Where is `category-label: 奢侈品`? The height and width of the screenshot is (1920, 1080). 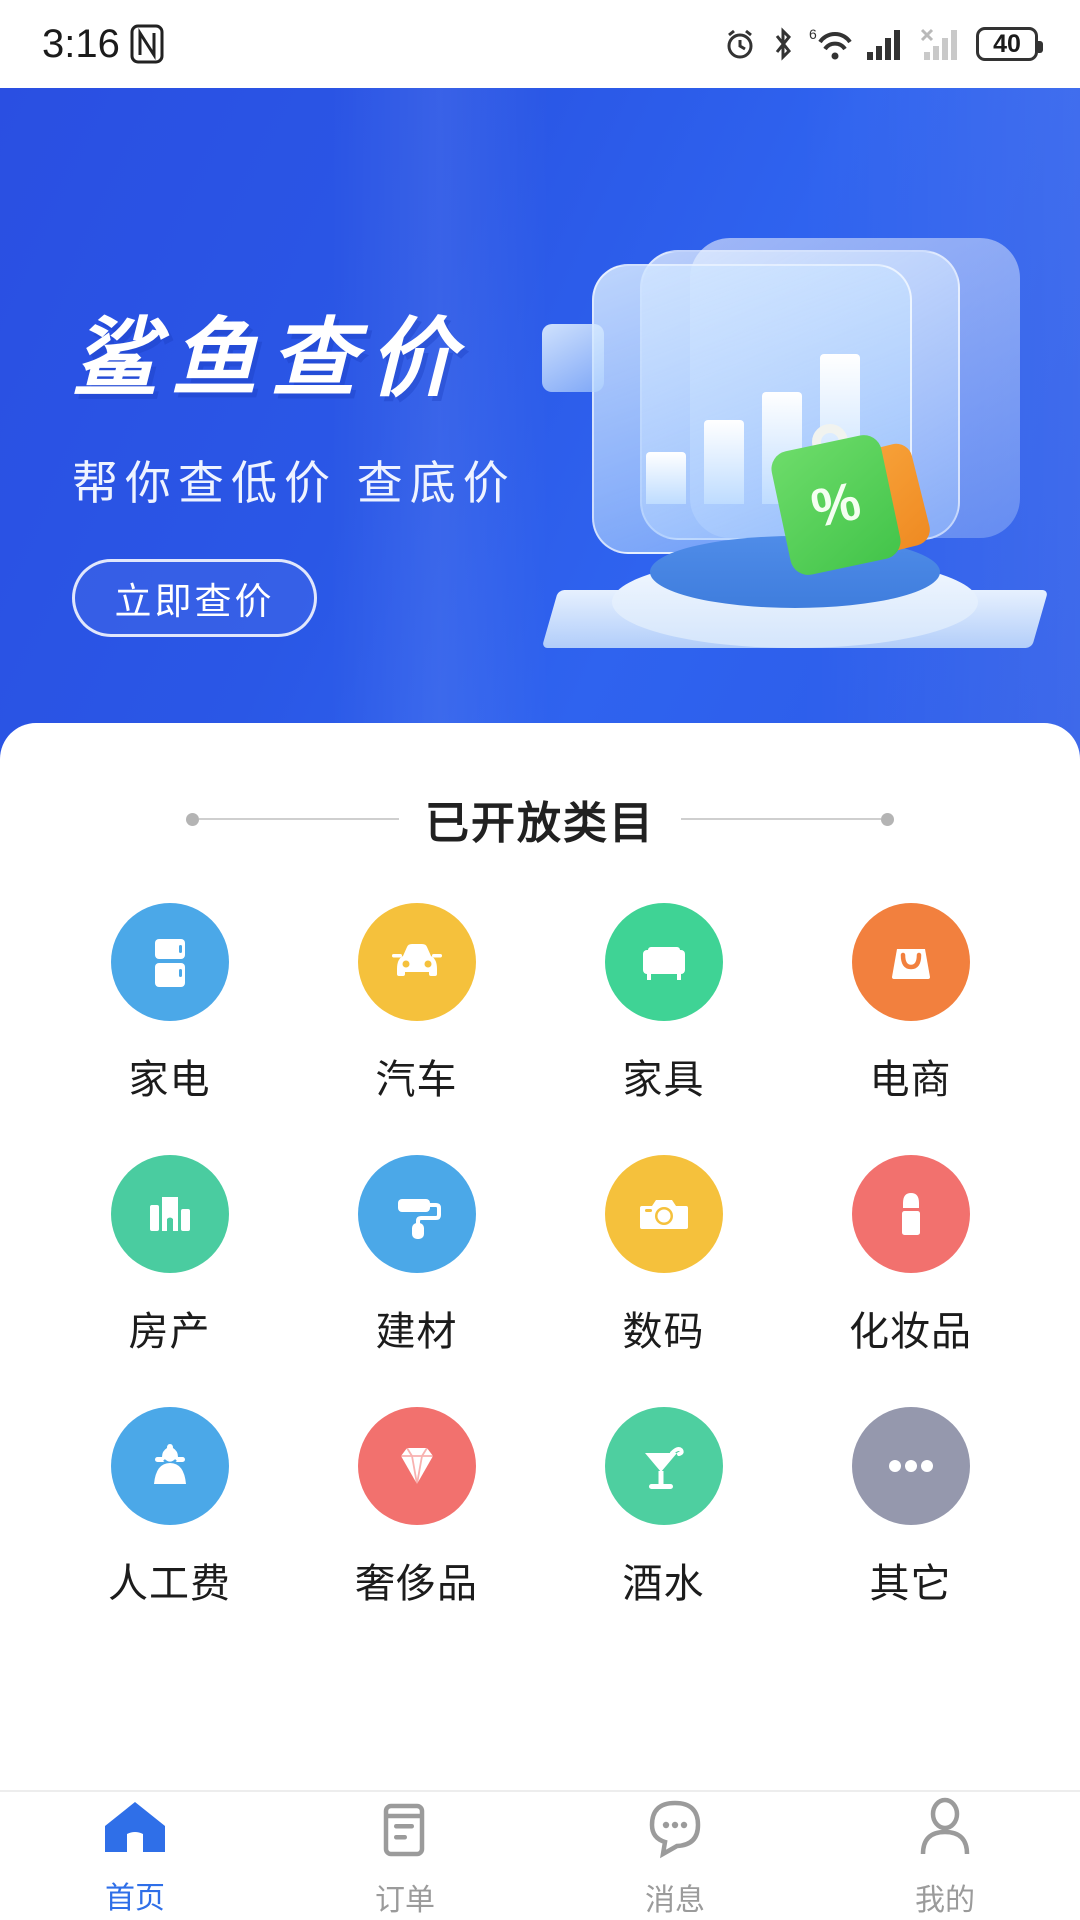 category-label: 奢侈品 is located at coordinates (416, 1584).